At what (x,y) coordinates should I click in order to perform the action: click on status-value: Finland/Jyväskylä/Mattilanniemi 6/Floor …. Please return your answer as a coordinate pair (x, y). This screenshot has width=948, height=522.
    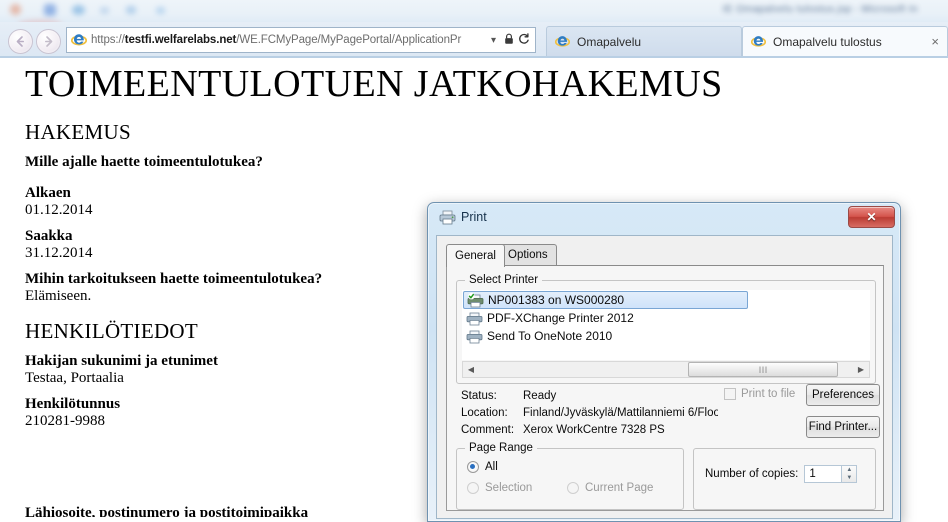
    Looking at the image, I should click on (620, 413).